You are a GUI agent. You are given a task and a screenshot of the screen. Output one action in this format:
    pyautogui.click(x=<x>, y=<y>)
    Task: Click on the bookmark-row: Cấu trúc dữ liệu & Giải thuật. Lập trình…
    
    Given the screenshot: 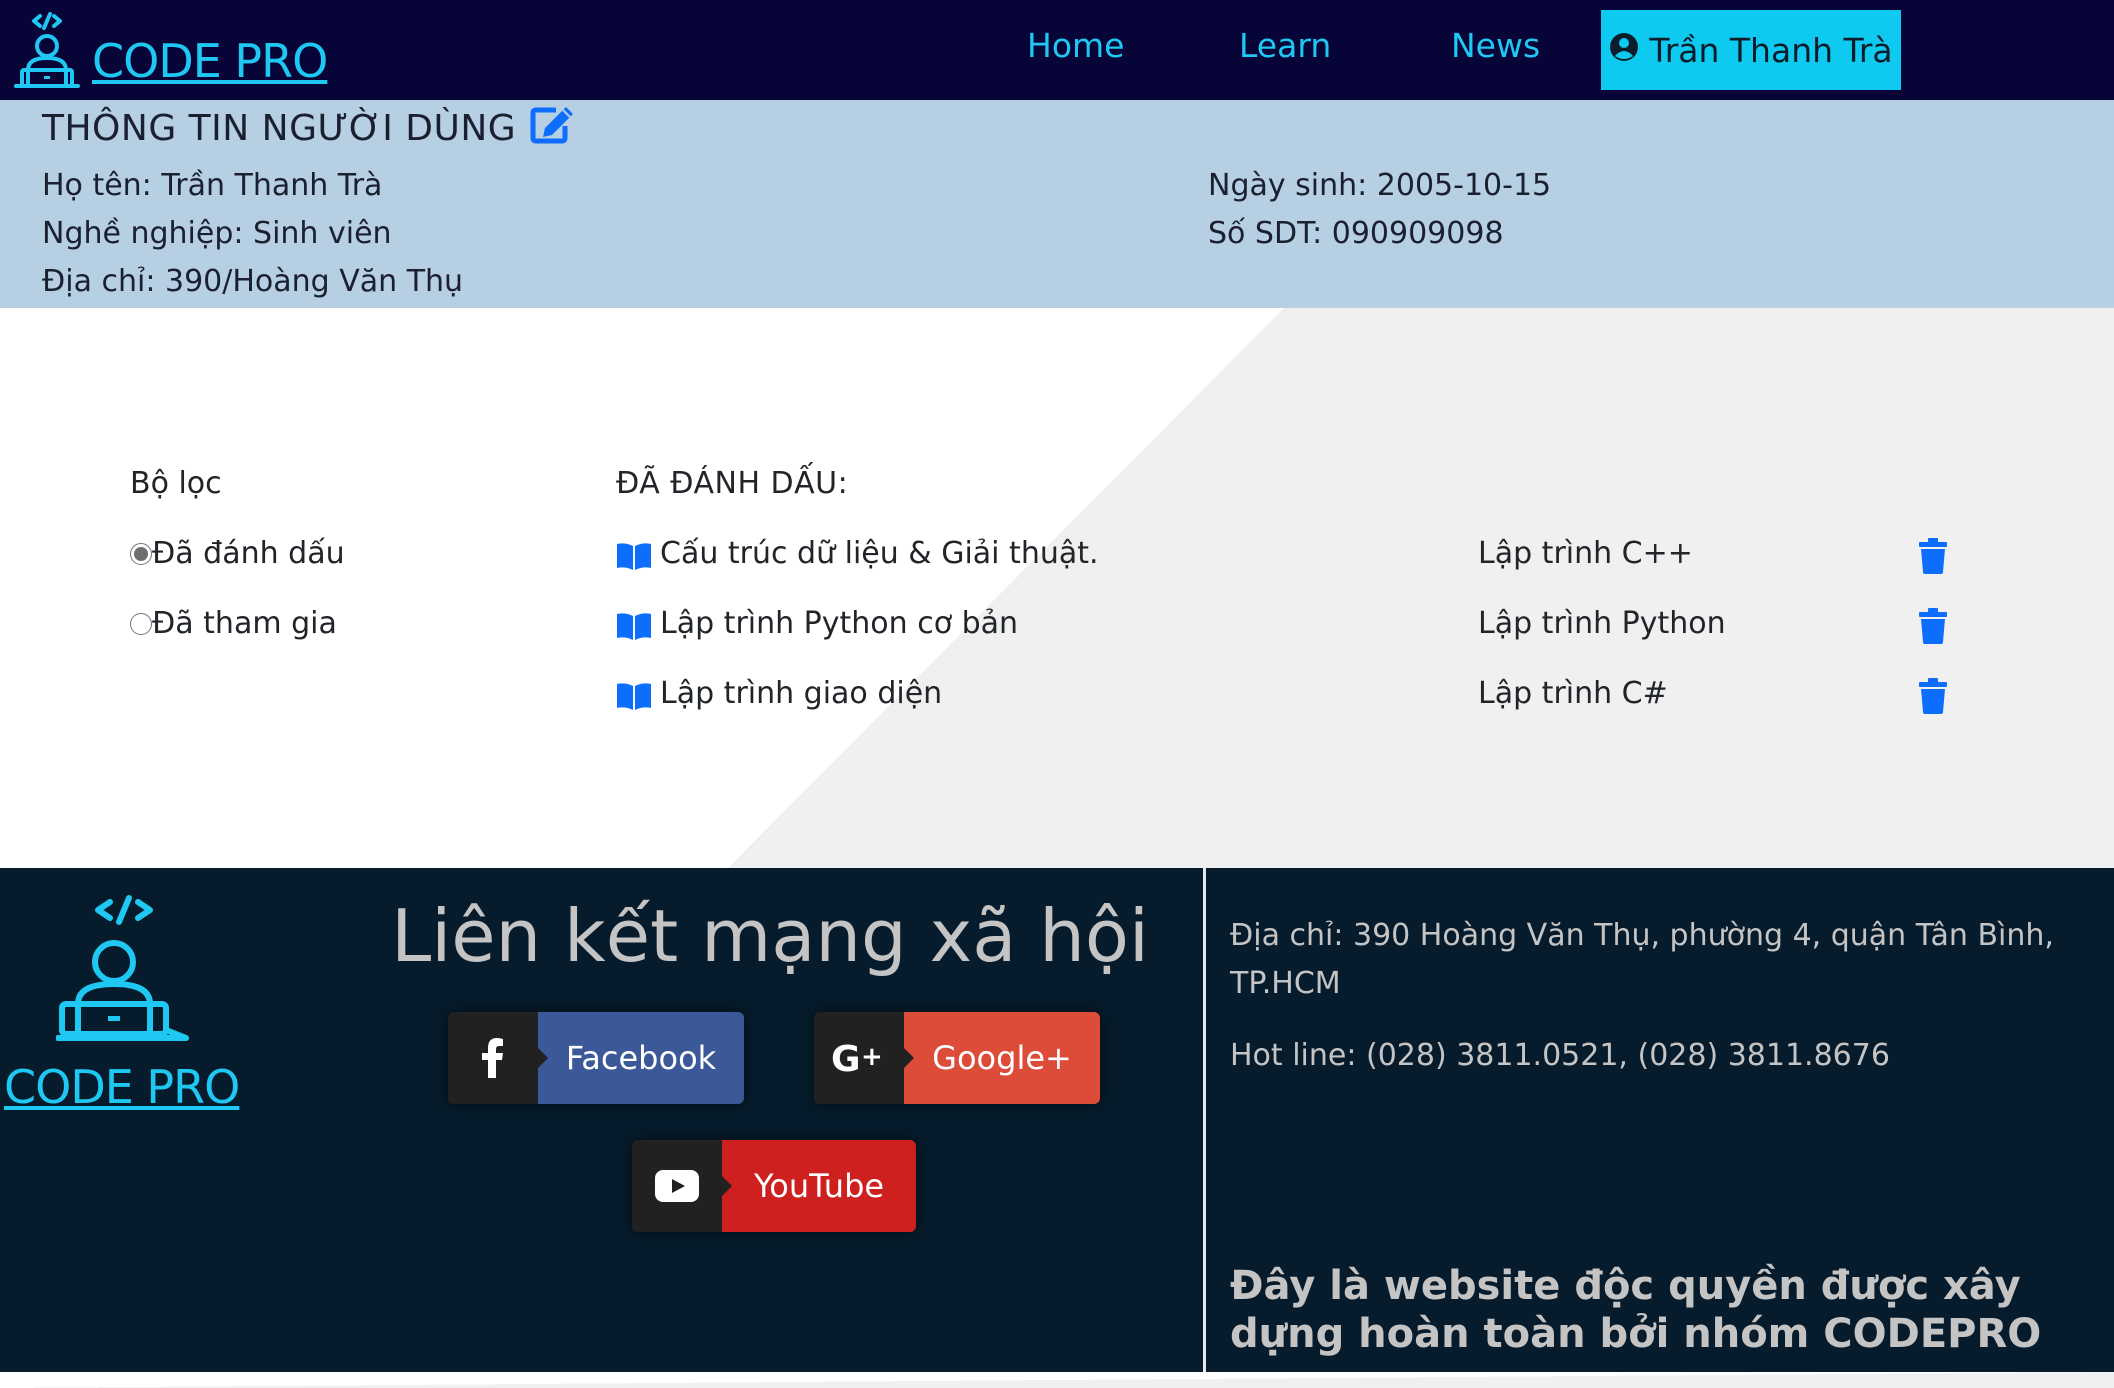 What is the action you would take?
    pyautogui.click(x=1286, y=556)
    